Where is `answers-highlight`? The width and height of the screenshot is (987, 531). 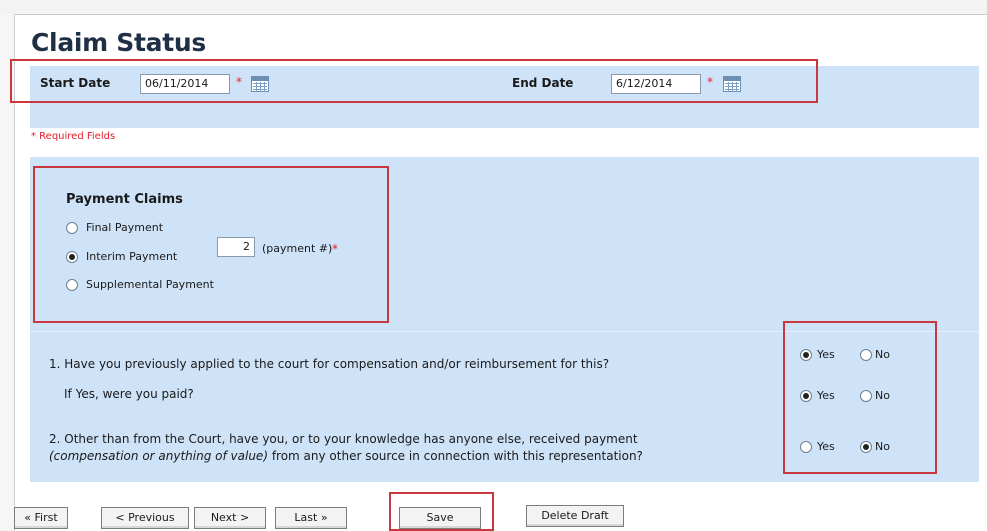
answers-highlight is located at coordinates (860, 397).